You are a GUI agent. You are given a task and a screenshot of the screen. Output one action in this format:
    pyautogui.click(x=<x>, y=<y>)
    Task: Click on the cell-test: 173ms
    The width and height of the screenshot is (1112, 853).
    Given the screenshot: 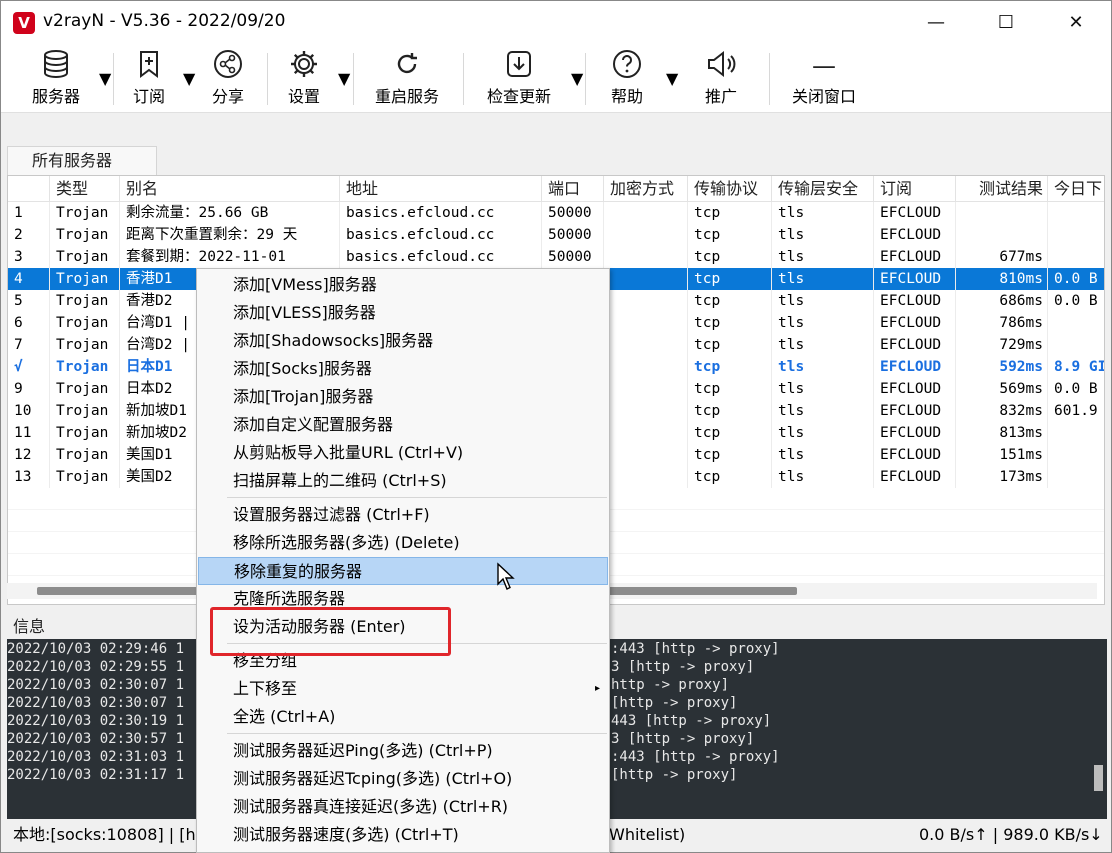 What is the action you would take?
    pyautogui.click(x=1002, y=477)
    